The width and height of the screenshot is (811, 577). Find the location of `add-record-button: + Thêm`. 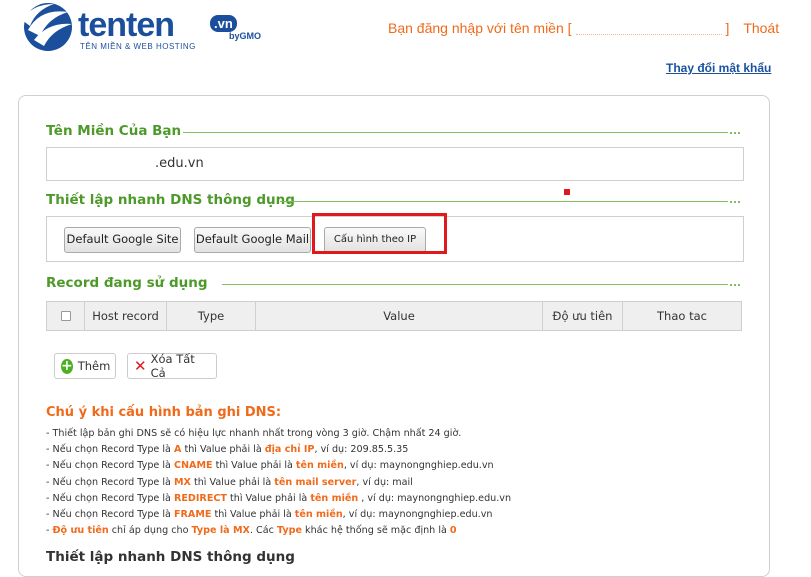

add-record-button: + Thêm is located at coordinates (85, 366).